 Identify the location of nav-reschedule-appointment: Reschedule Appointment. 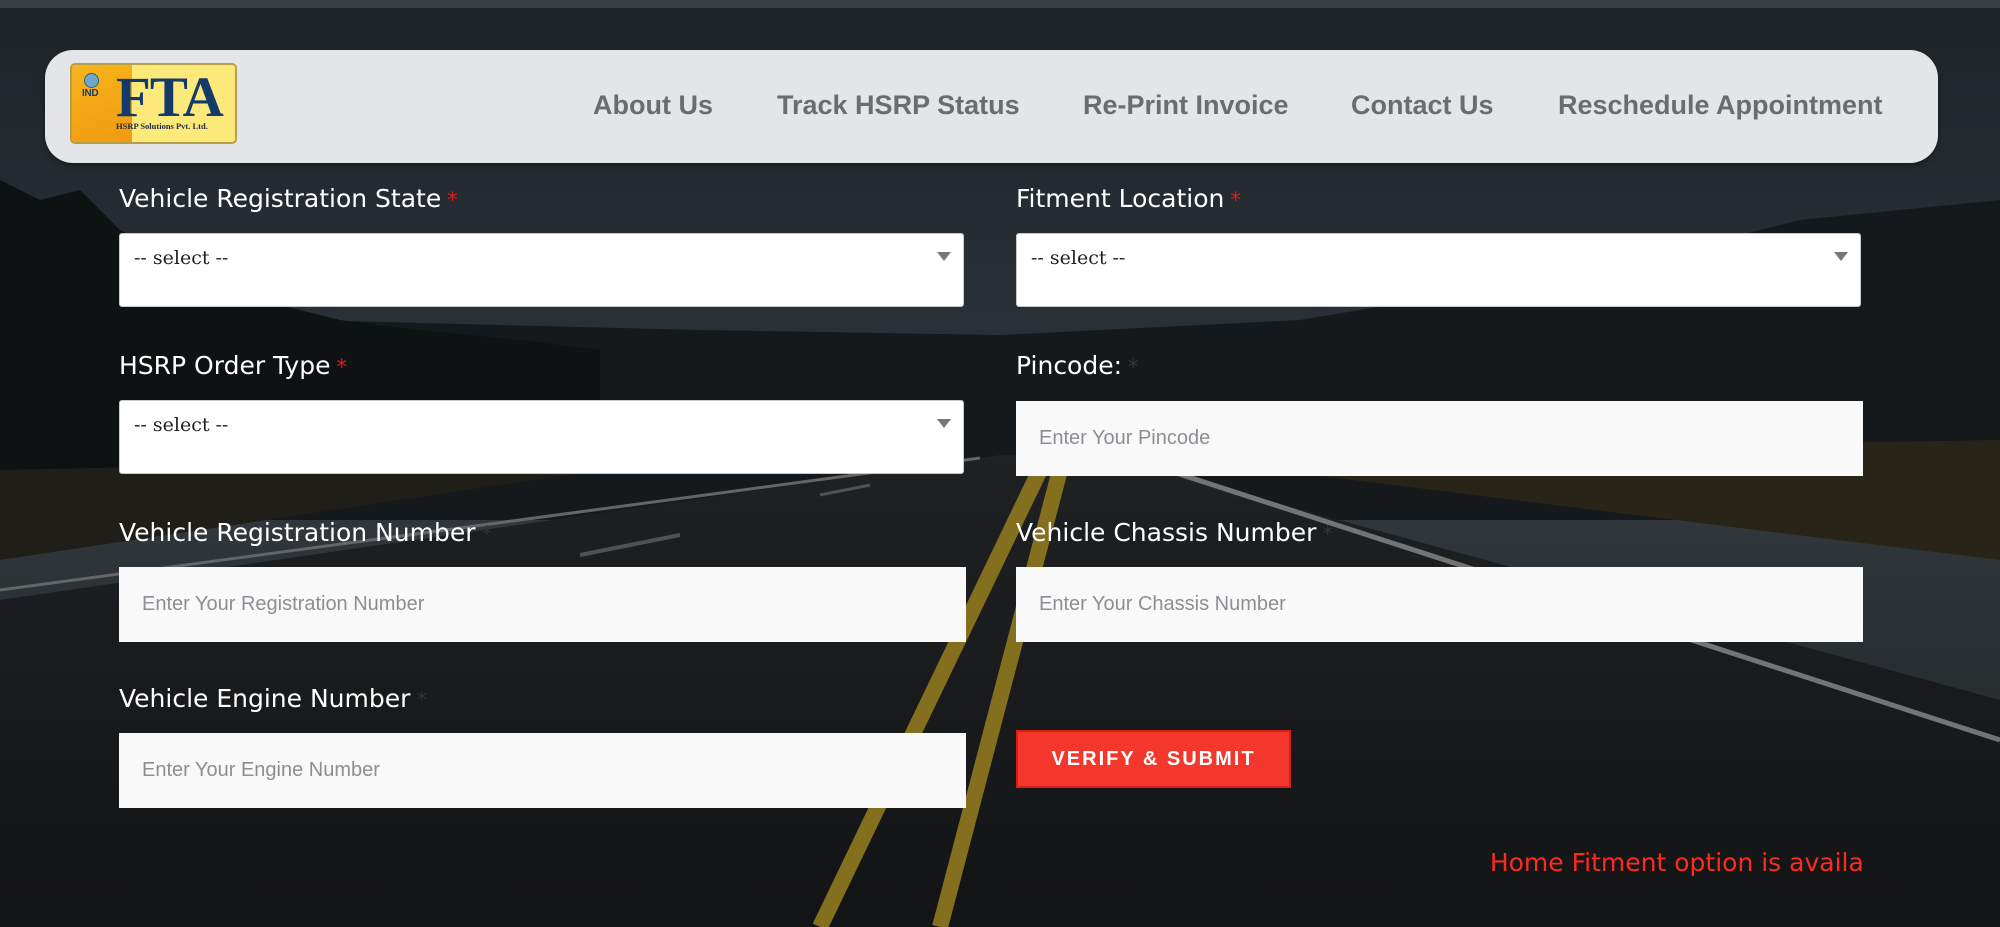
(1720, 105).